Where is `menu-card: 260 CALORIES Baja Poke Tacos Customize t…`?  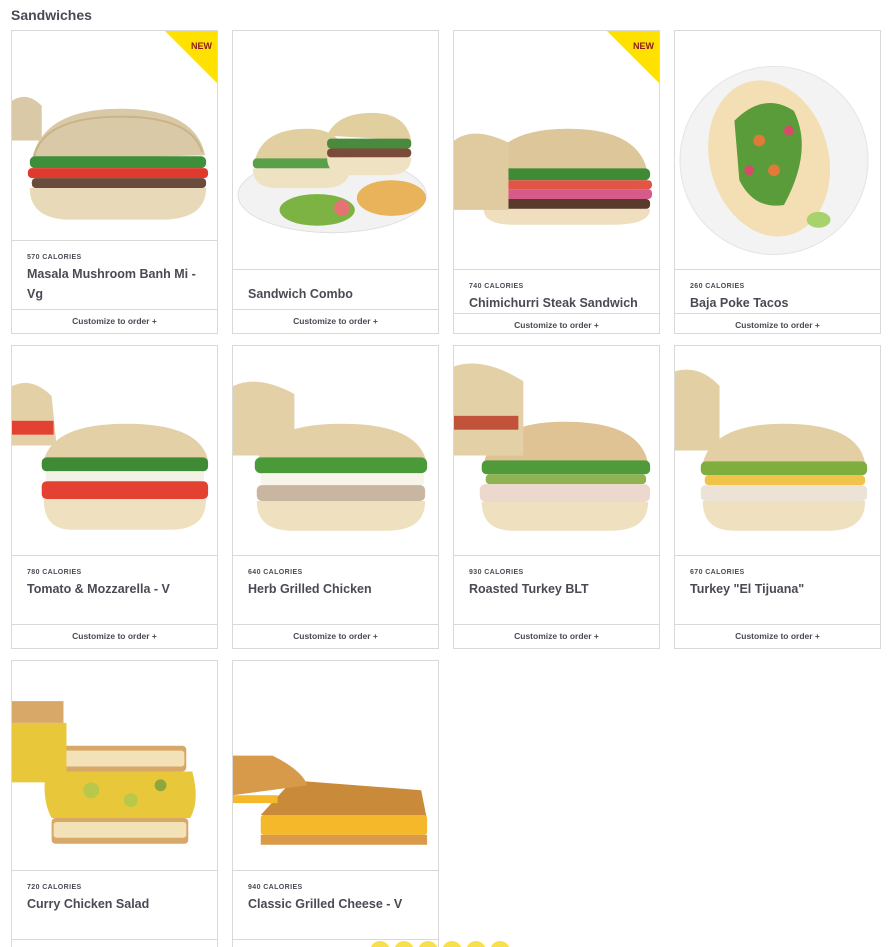 menu-card: 260 CALORIES Baja Poke Tacos Customize t… is located at coordinates (777, 182).